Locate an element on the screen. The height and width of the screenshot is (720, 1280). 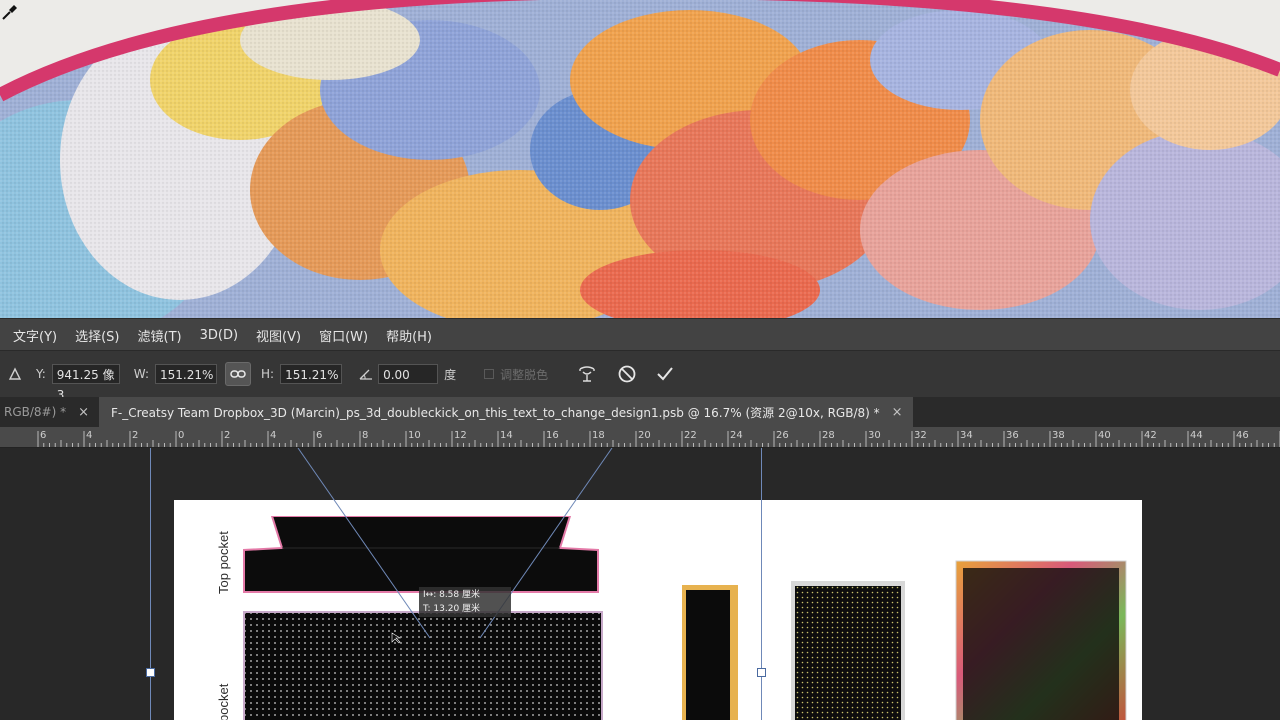
w-label: W: is located at coordinates (141, 374).